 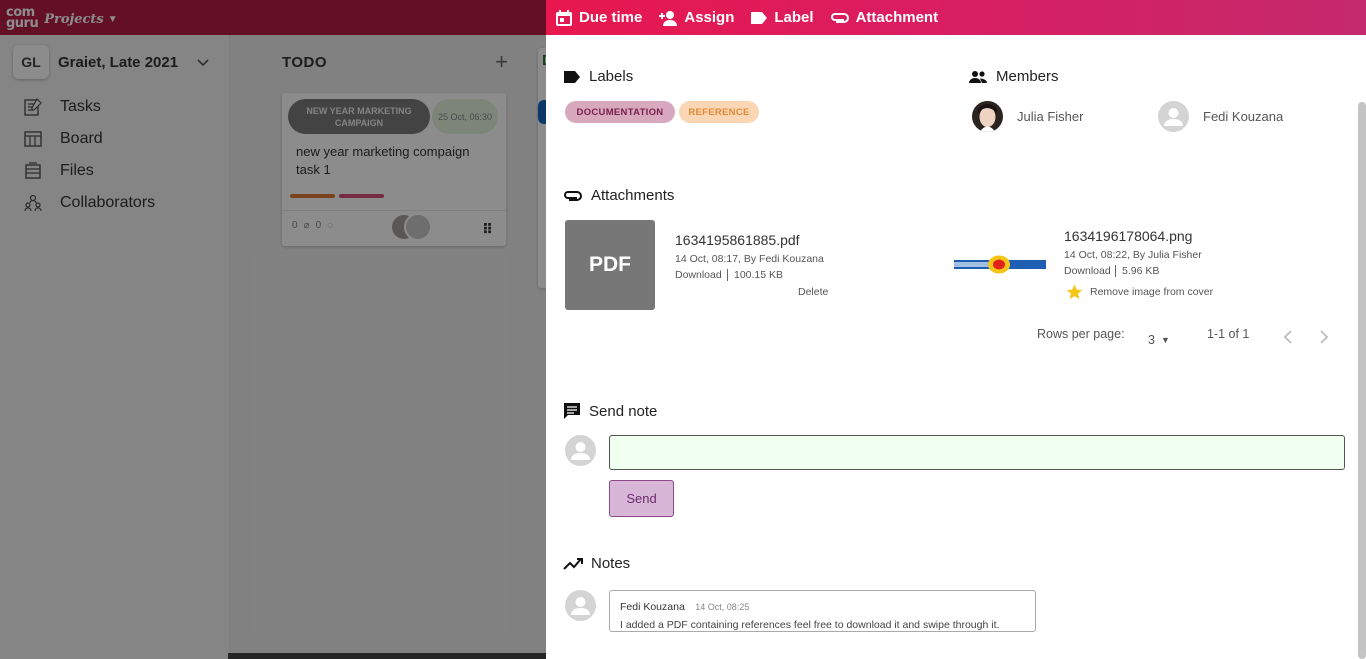 I want to click on labels-section-title: Labels, so click(x=598, y=76).